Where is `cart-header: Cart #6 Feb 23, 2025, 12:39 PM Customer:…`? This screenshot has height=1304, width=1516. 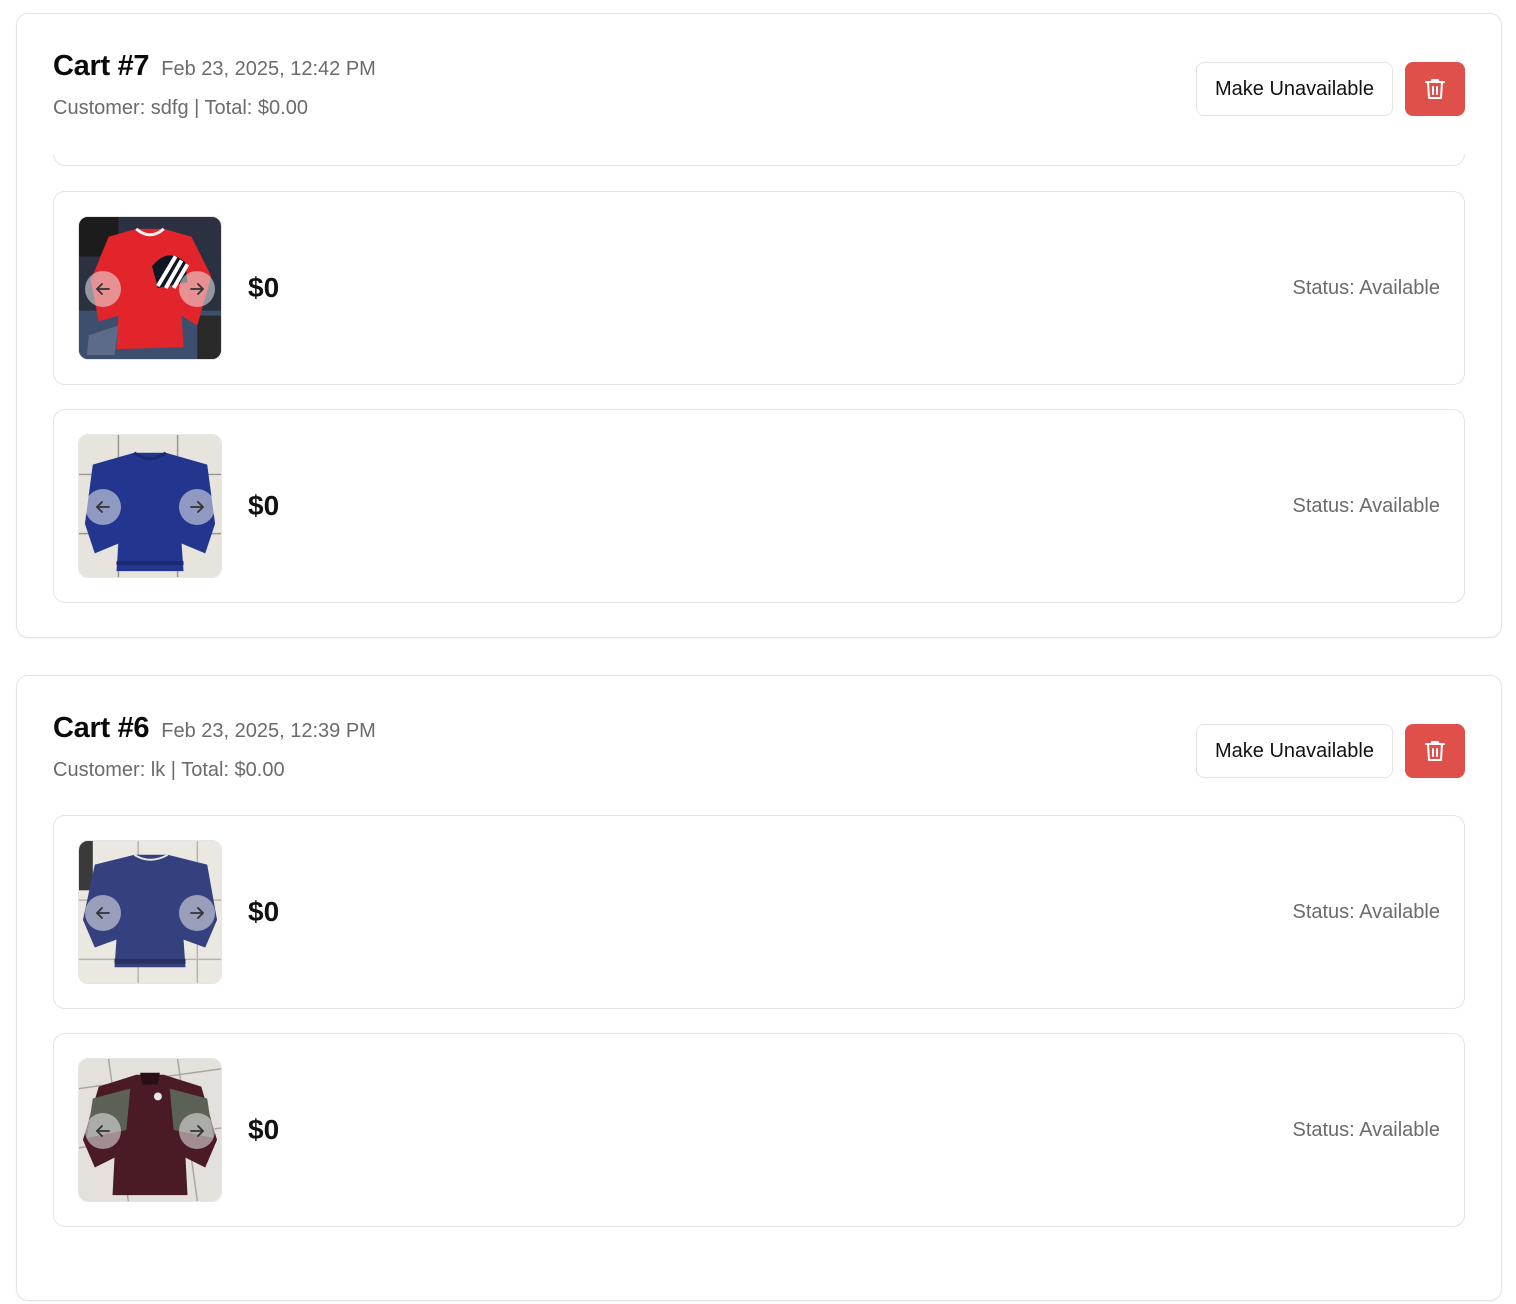
cart-header: Cart #6 Feb 23, 2025, 12:39 PM Customer:… is located at coordinates (759, 747).